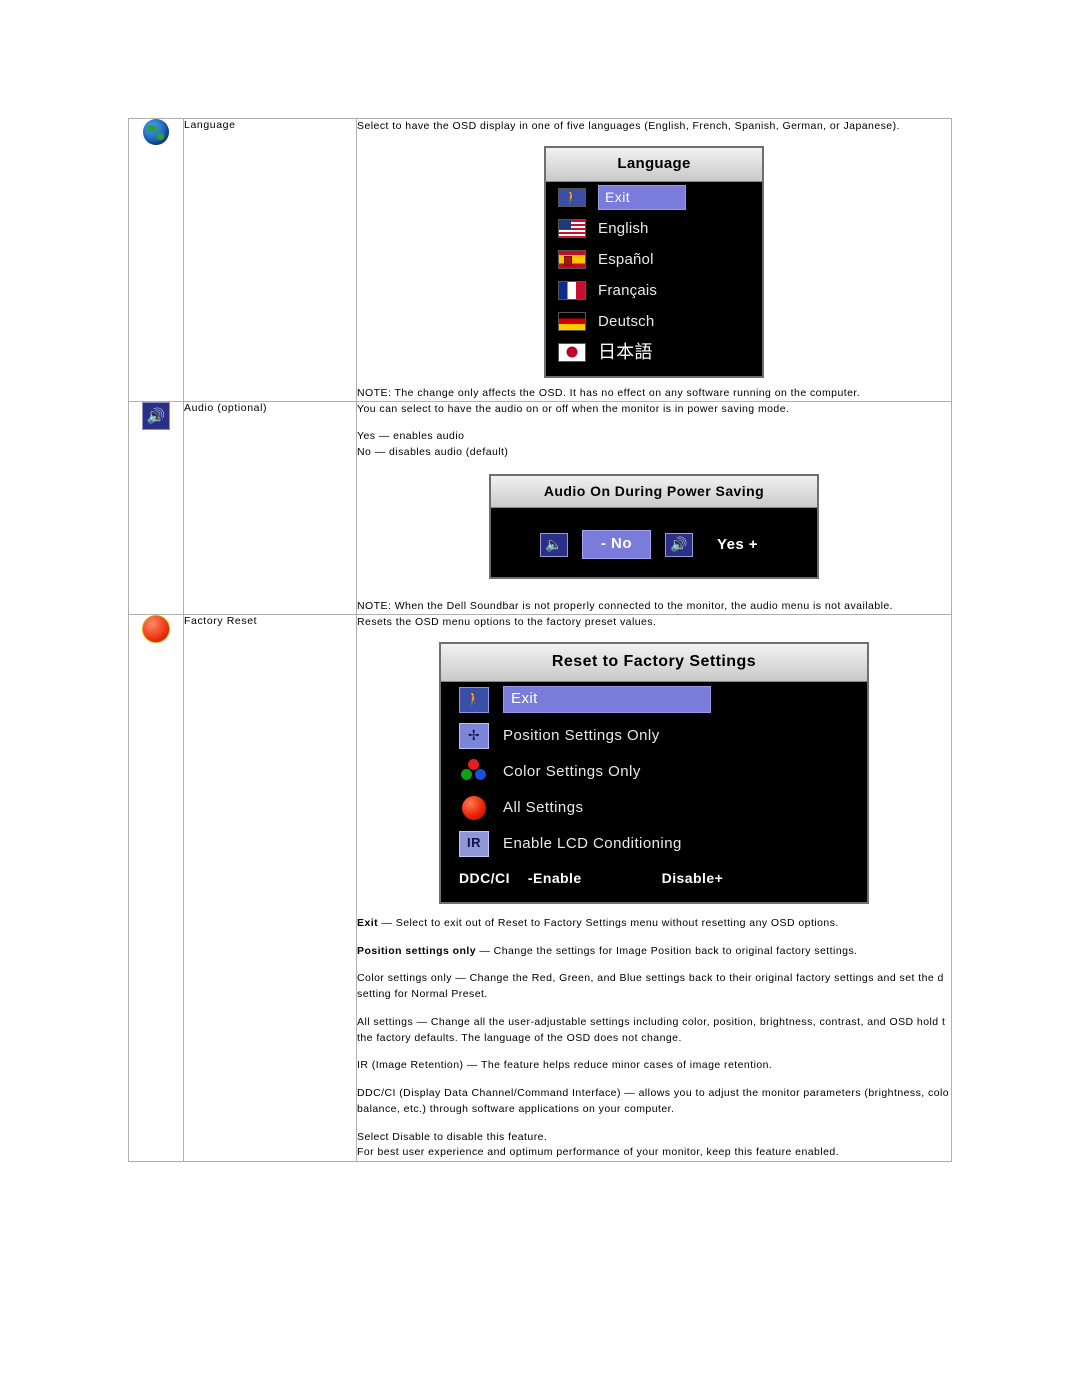 Image resolution: width=1080 pixels, height=1397 pixels. What do you see at coordinates (623, 228) in the screenshot?
I see `osd-language-english-label: English` at bounding box center [623, 228].